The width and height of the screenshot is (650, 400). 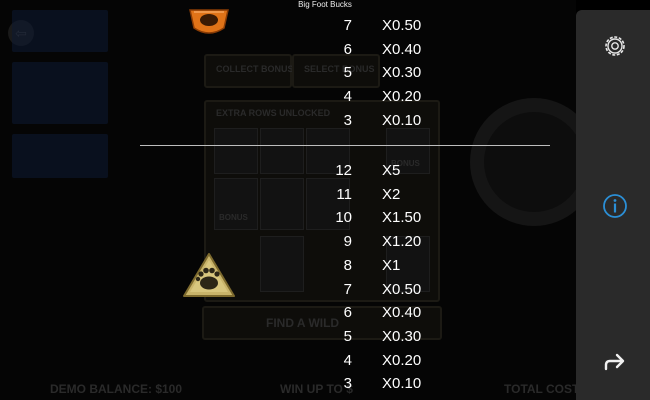 I want to click on payout-multiplier: X1, so click(x=391, y=265).